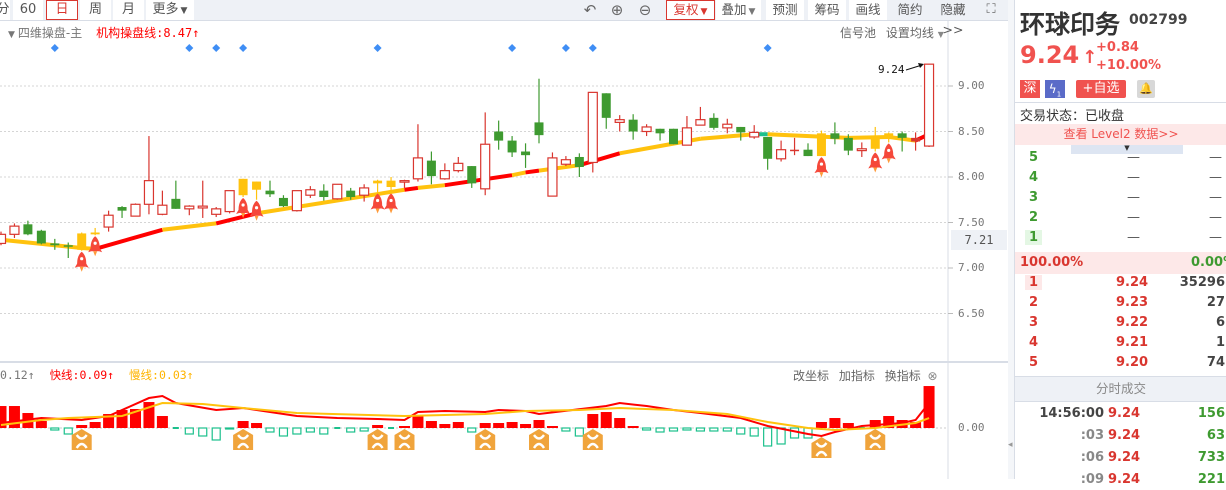 The height and width of the screenshot is (490, 1226). What do you see at coordinates (991, 10) in the screenshot?
I see `fullscreen-icon: ⛶` at bounding box center [991, 10].